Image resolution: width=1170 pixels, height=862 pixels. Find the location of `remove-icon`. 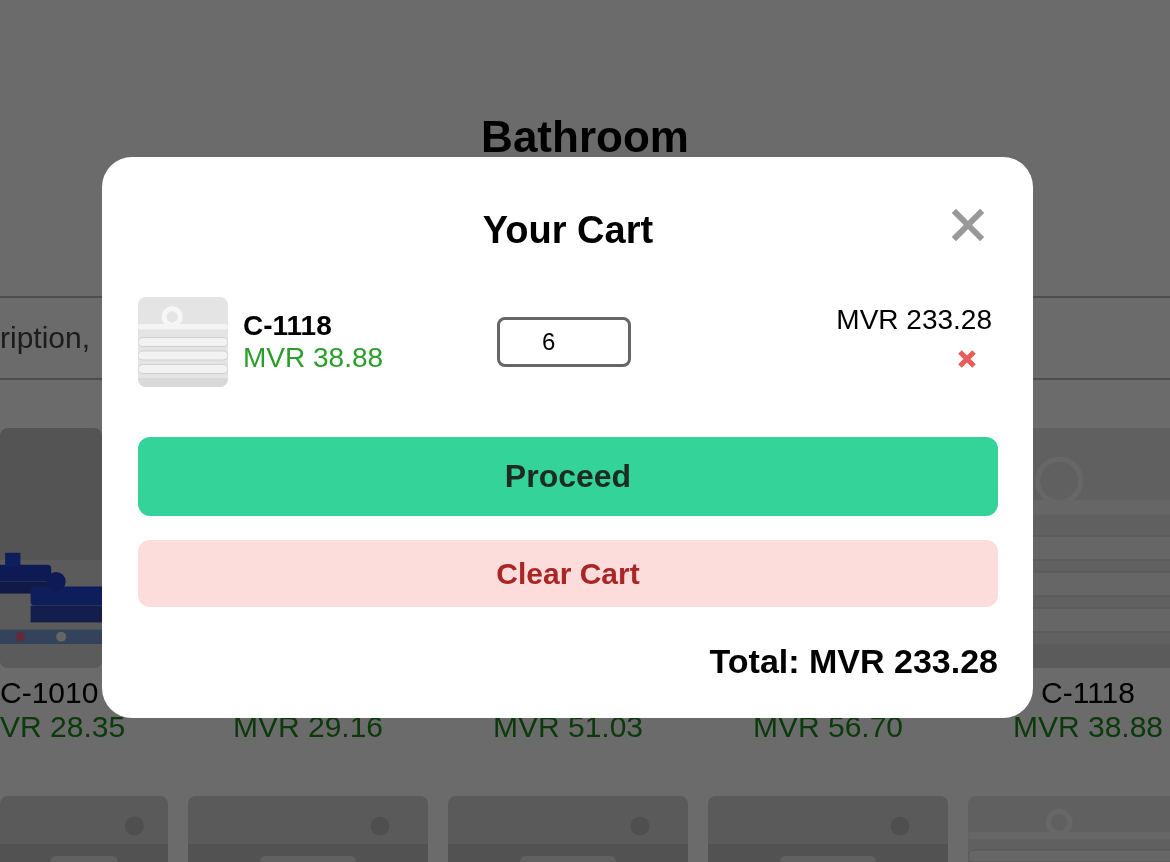

remove-icon is located at coordinates (967, 359).